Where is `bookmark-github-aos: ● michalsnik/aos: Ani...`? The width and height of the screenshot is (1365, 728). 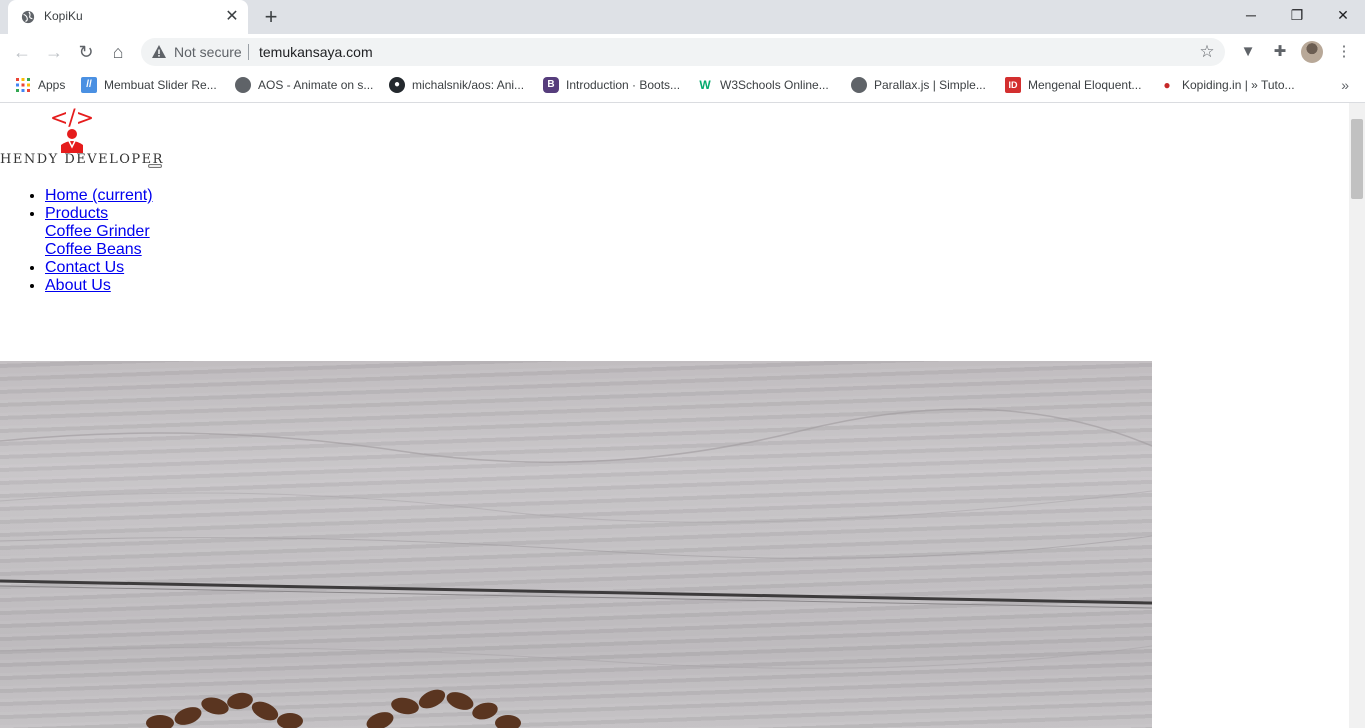
bookmark-github-aos: ● michalsnik/aos: Ani... is located at coordinates (456, 86).